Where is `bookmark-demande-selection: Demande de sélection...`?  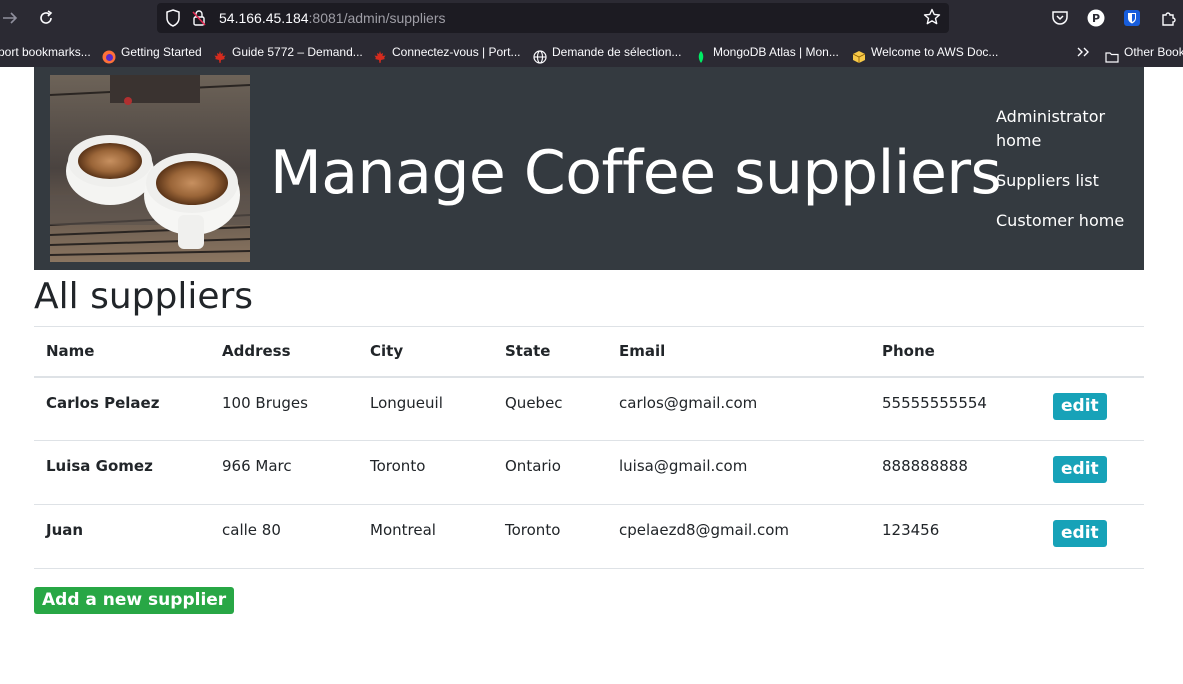 bookmark-demande-selection: Demande de sélection... is located at coordinates (607, 52).